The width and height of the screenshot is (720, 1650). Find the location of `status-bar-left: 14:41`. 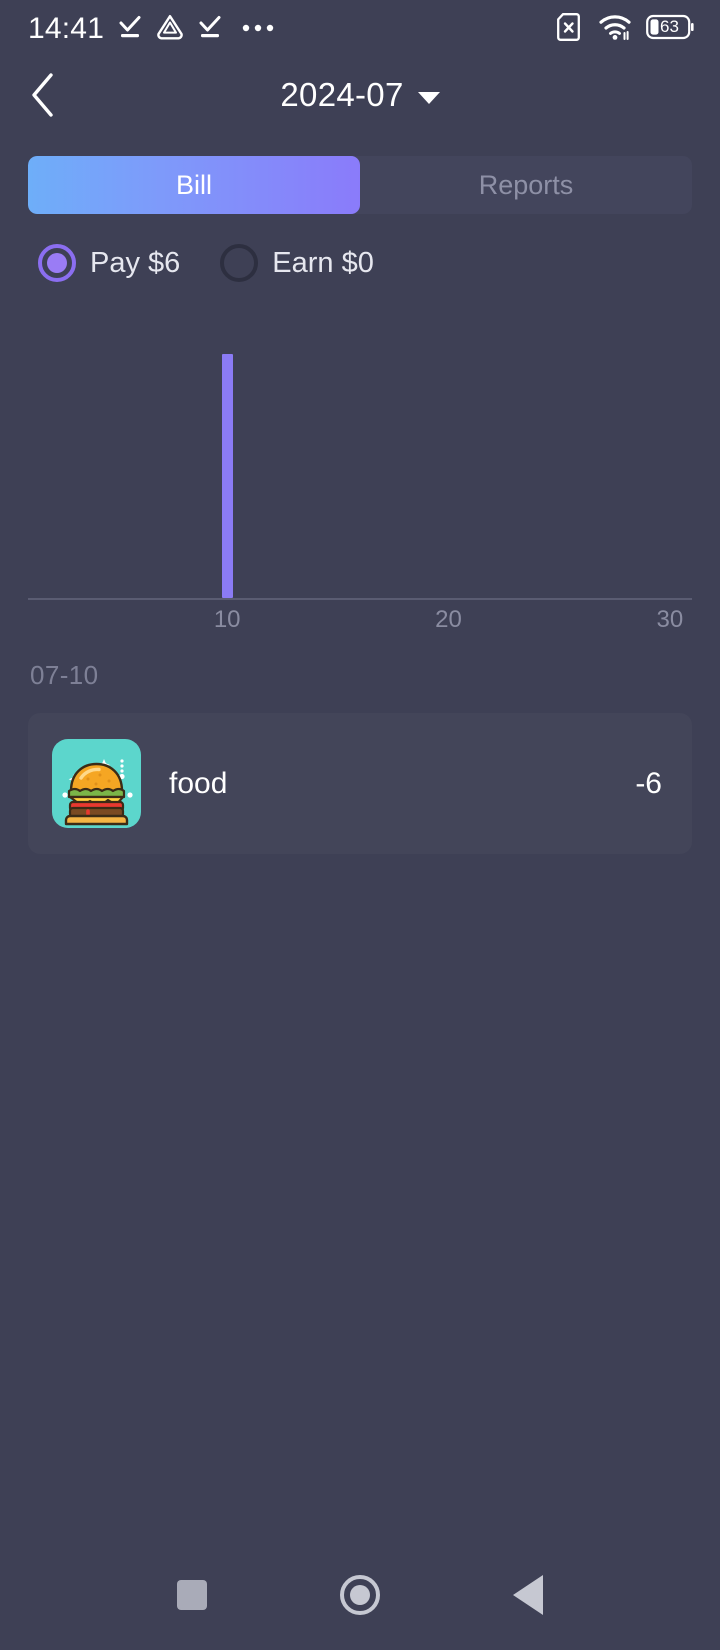

status-bar-left: 14:41 is located at coordinates (151, 29).